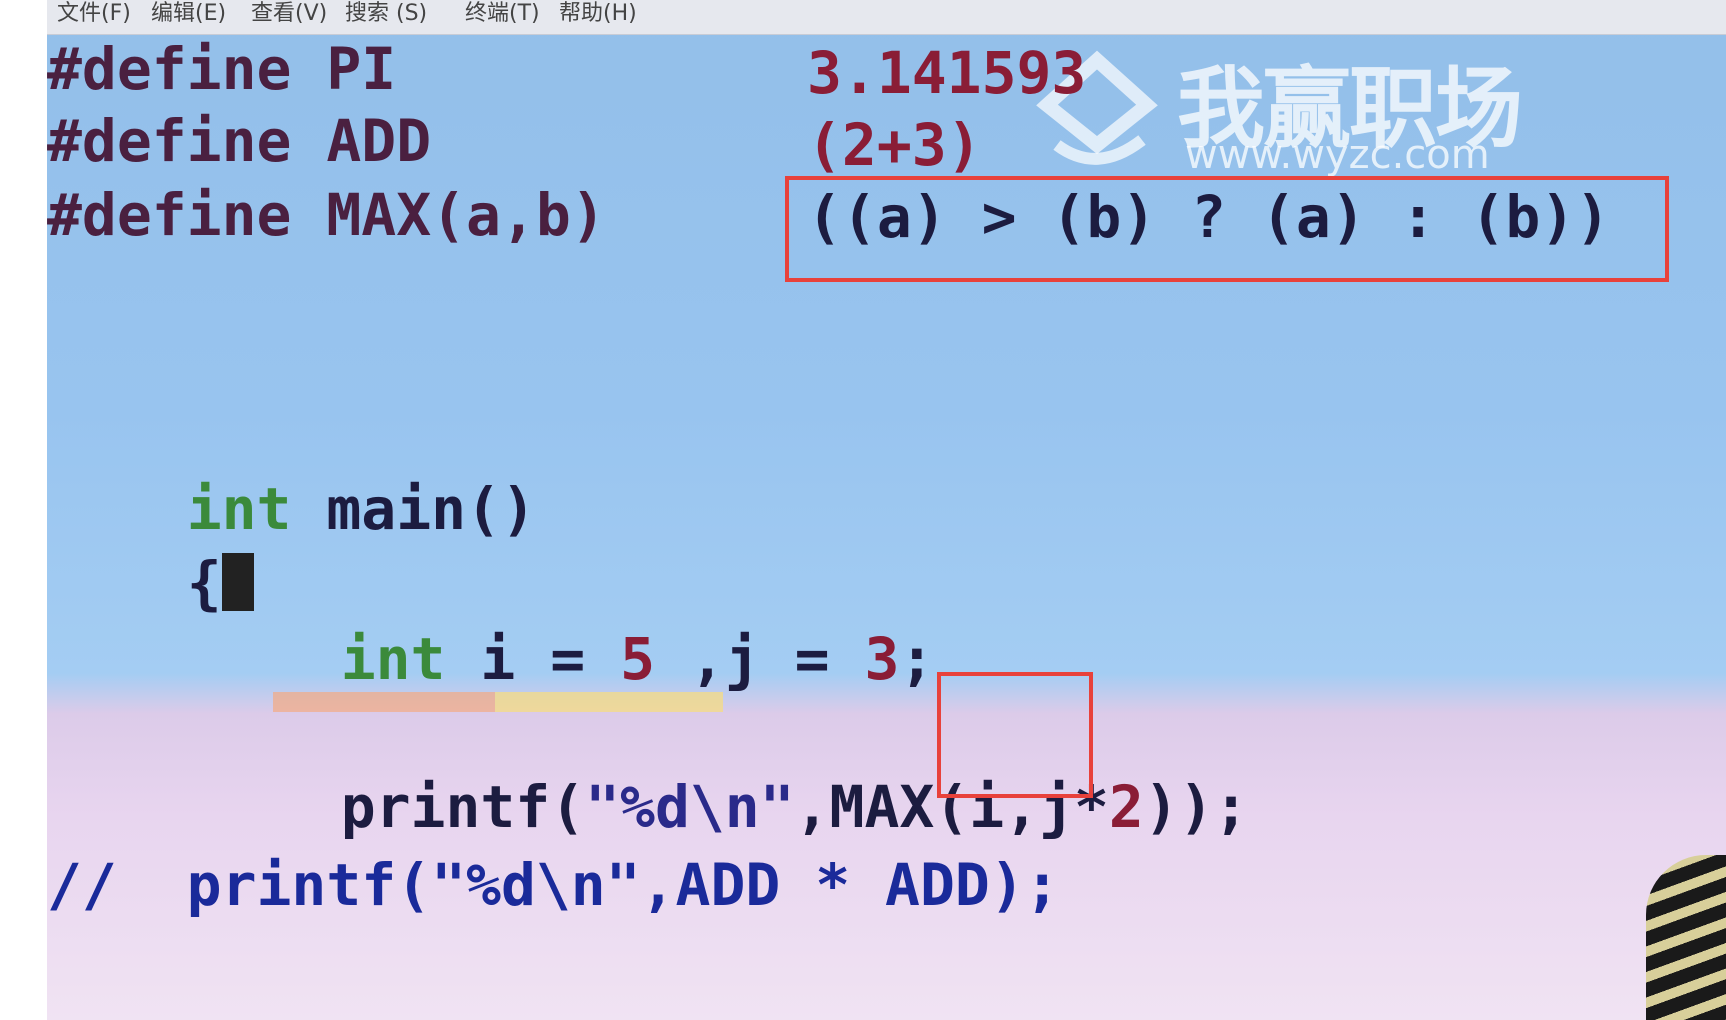 This screenshot has width=1726, height=1020. Describe the element at coordinates (553, 885) in the screenshot. I see `code-line-comment: // printf("%d\n",ADD * ADD);` at that location.